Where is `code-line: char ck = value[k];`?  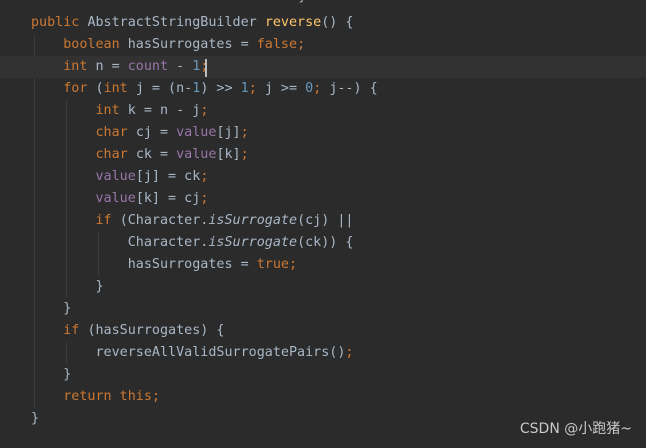 code-line: char ck = value[k]; is located at coordinates (323, 155).